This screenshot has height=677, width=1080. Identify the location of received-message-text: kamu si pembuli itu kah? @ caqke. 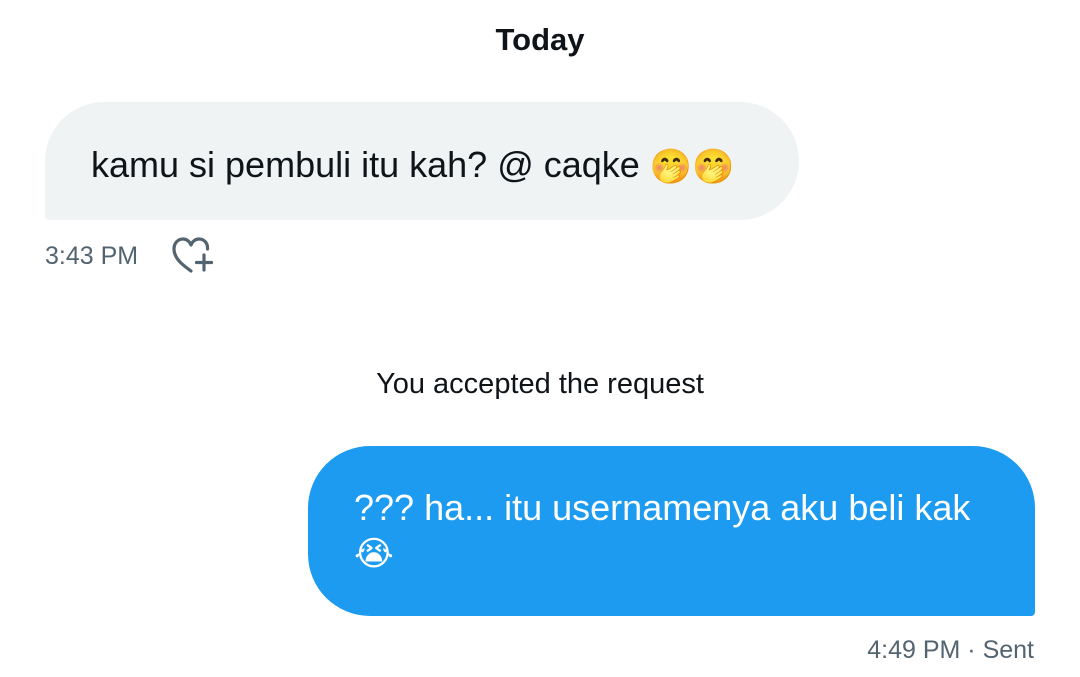
(370, 164).